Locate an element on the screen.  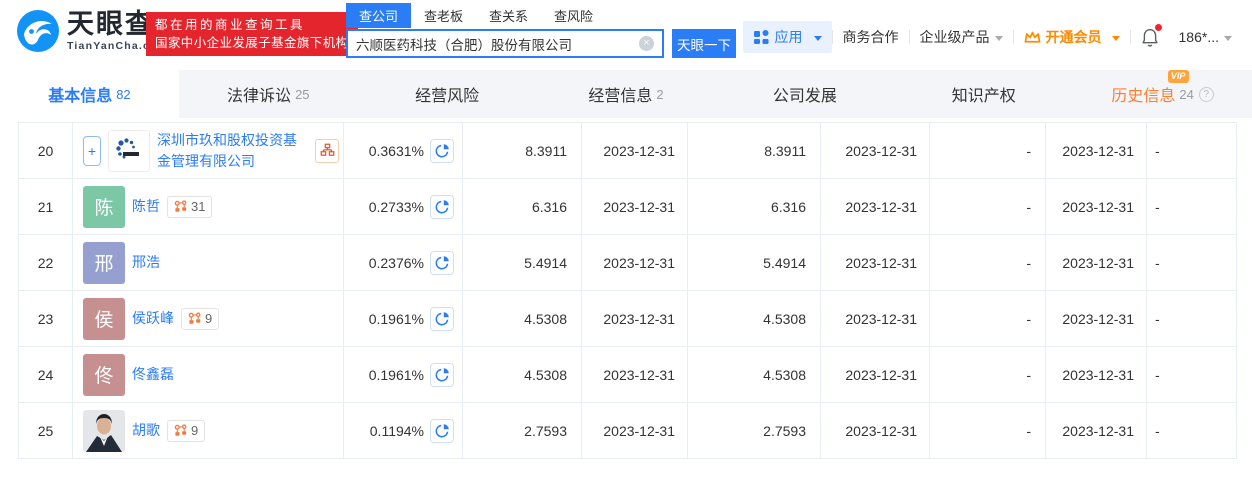
search-button: 天眼一下 is located at coordinates (704, 43).